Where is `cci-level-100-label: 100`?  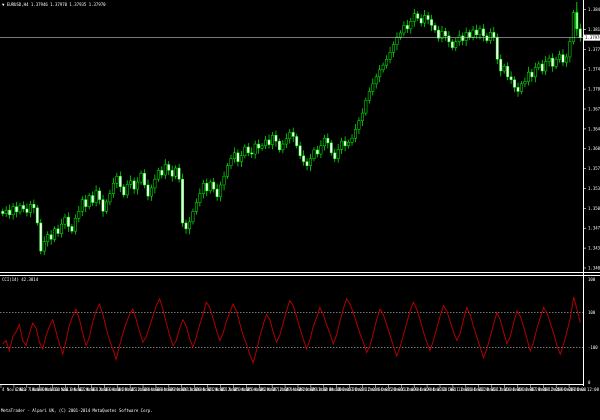 cci-level-100-label: 100 is located at coordinates (592, 312).